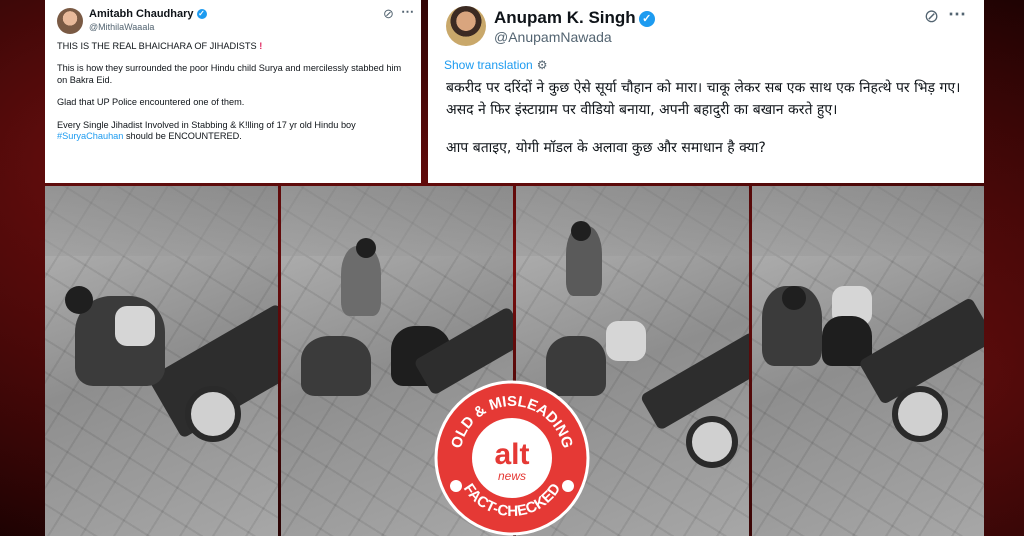  I want to click on person, so click(335, 366).